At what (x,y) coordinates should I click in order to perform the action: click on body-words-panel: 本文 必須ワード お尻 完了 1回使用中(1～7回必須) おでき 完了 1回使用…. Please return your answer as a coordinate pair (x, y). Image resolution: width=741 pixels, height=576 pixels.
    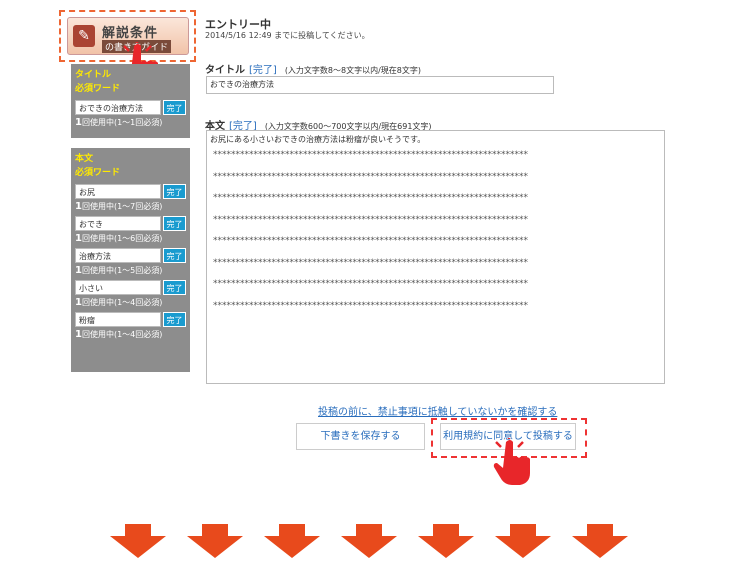
    Looking at the image, I should click on (130, 260).